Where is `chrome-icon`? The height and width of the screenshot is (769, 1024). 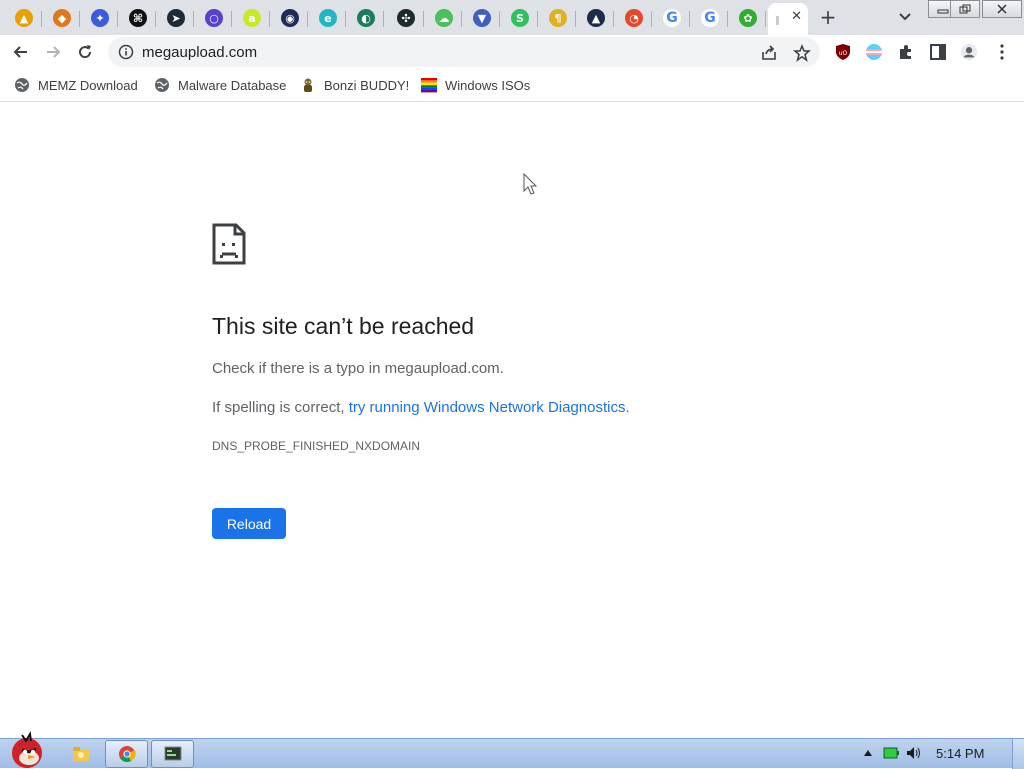
chrome-icon is located at coordinates (127, 754).